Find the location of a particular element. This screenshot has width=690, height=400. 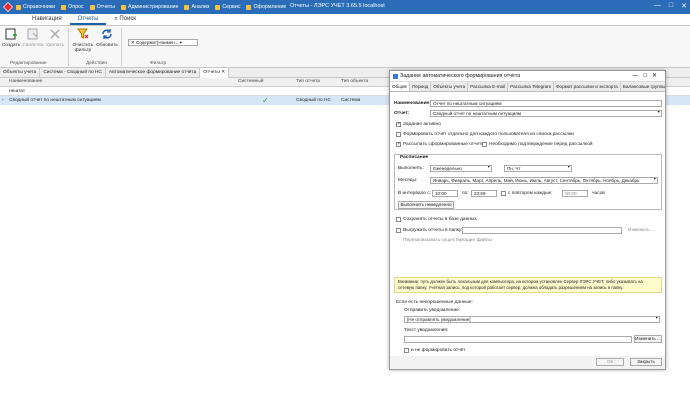

doctab-close-icon: ✕ is located at coordinates (223, 72).